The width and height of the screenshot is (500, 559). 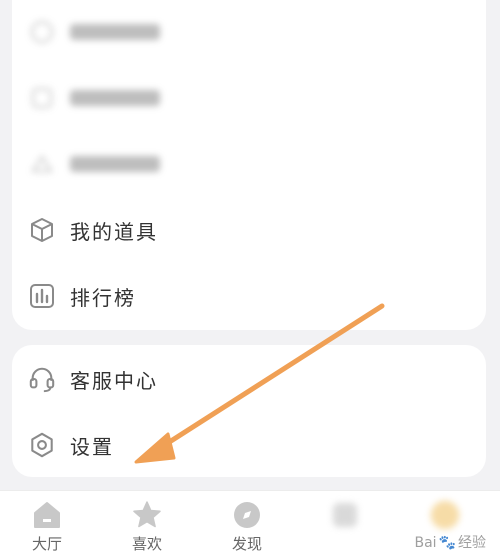 What do you see at coordinates (114, 231) in the screenshot?
I see `menu-item-label: 我的道具` at bounding box center [114, 231].